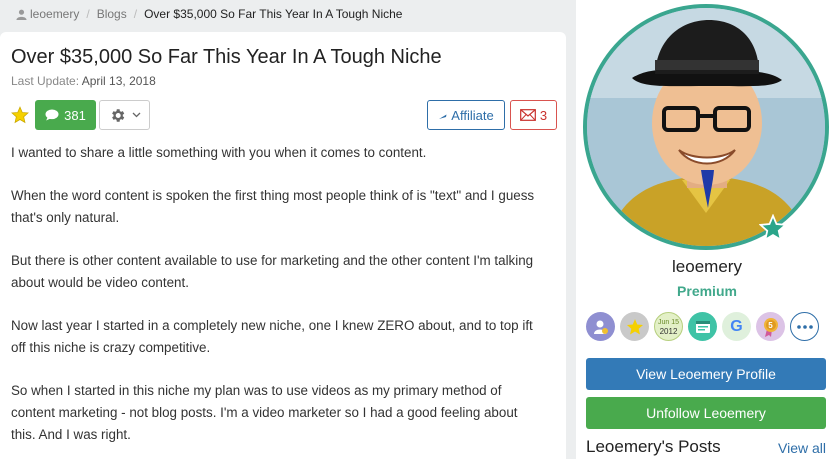 Image resolution: width=838 pixels, height=459 pixels. Describe the element at coordinates (443, 116) in the screenshot. I see `link-icon` at that location.